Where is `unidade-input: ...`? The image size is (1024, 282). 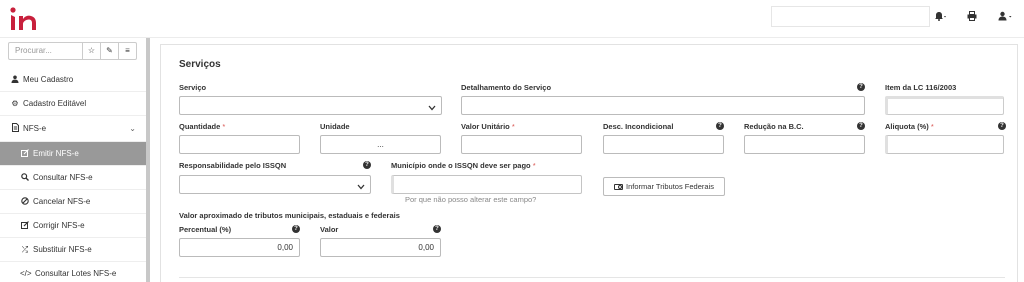 unidade-input: ... is located at coordinates (380, 144).